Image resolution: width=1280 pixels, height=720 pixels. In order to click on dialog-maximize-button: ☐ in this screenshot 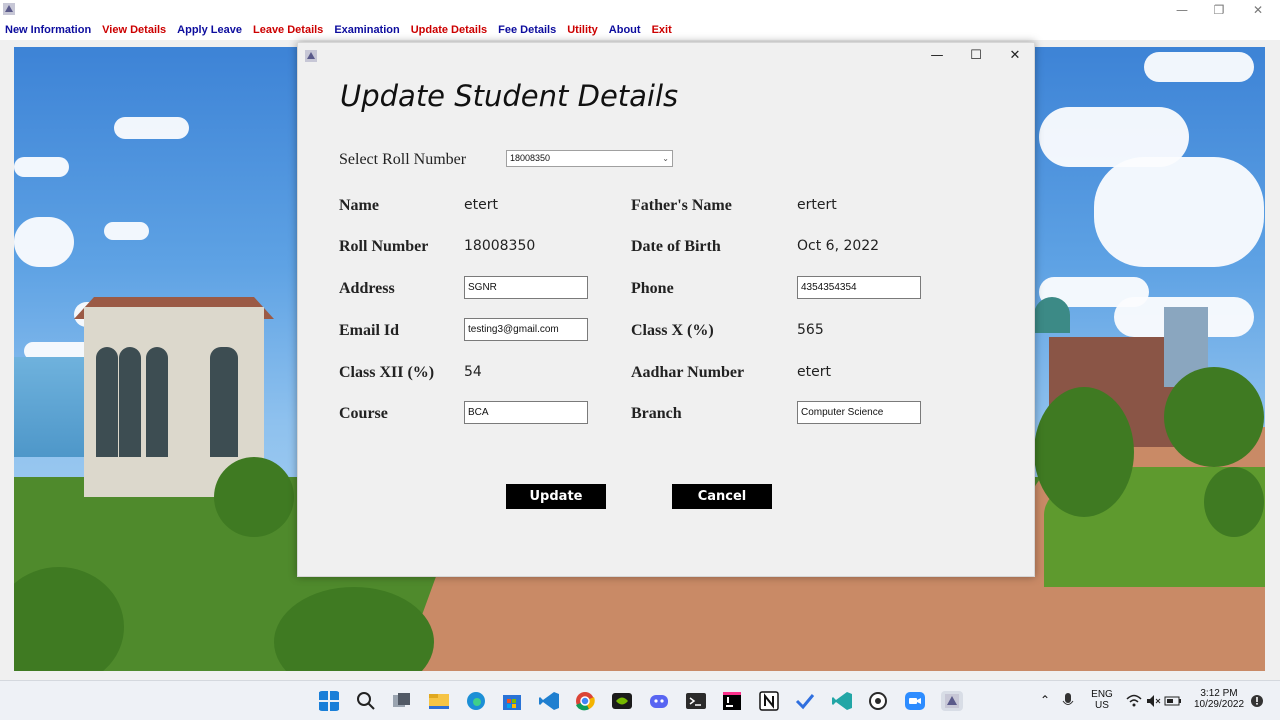, I will do `click(976, 56)`.